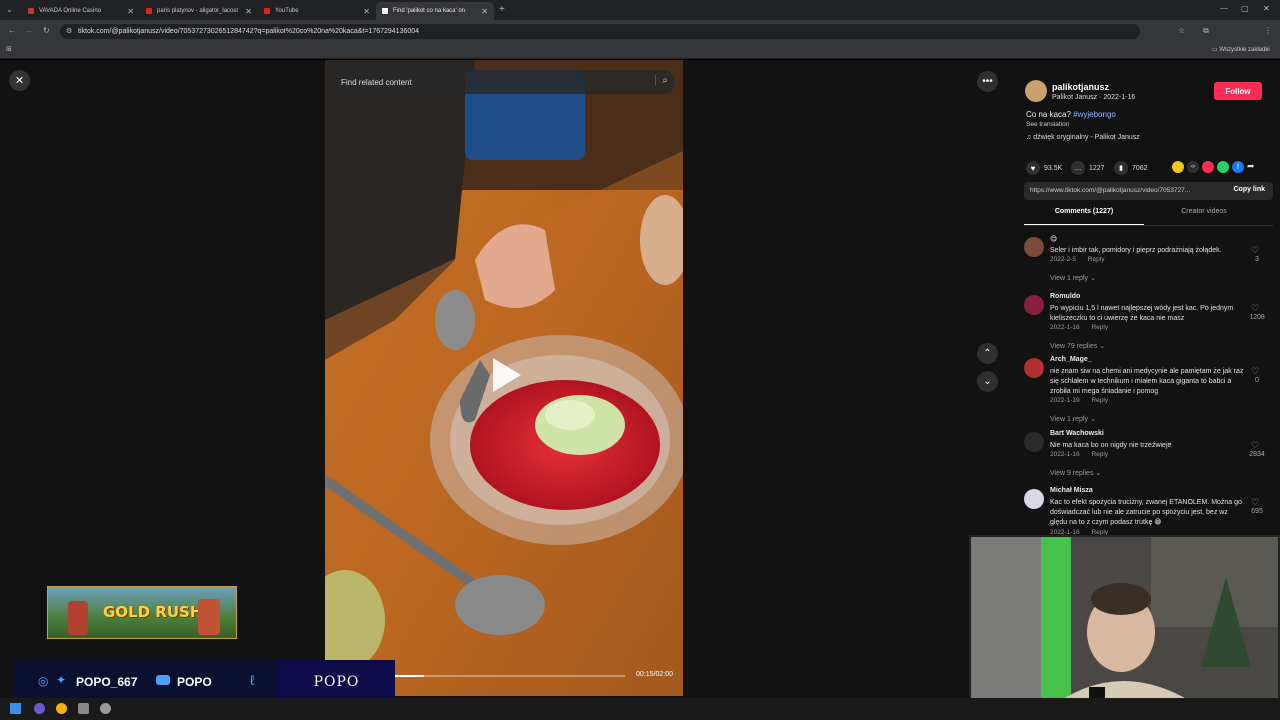 This screenshot has width=1280, height=720. I want to click on see-translation-link: See translation, so click(1047, 124).